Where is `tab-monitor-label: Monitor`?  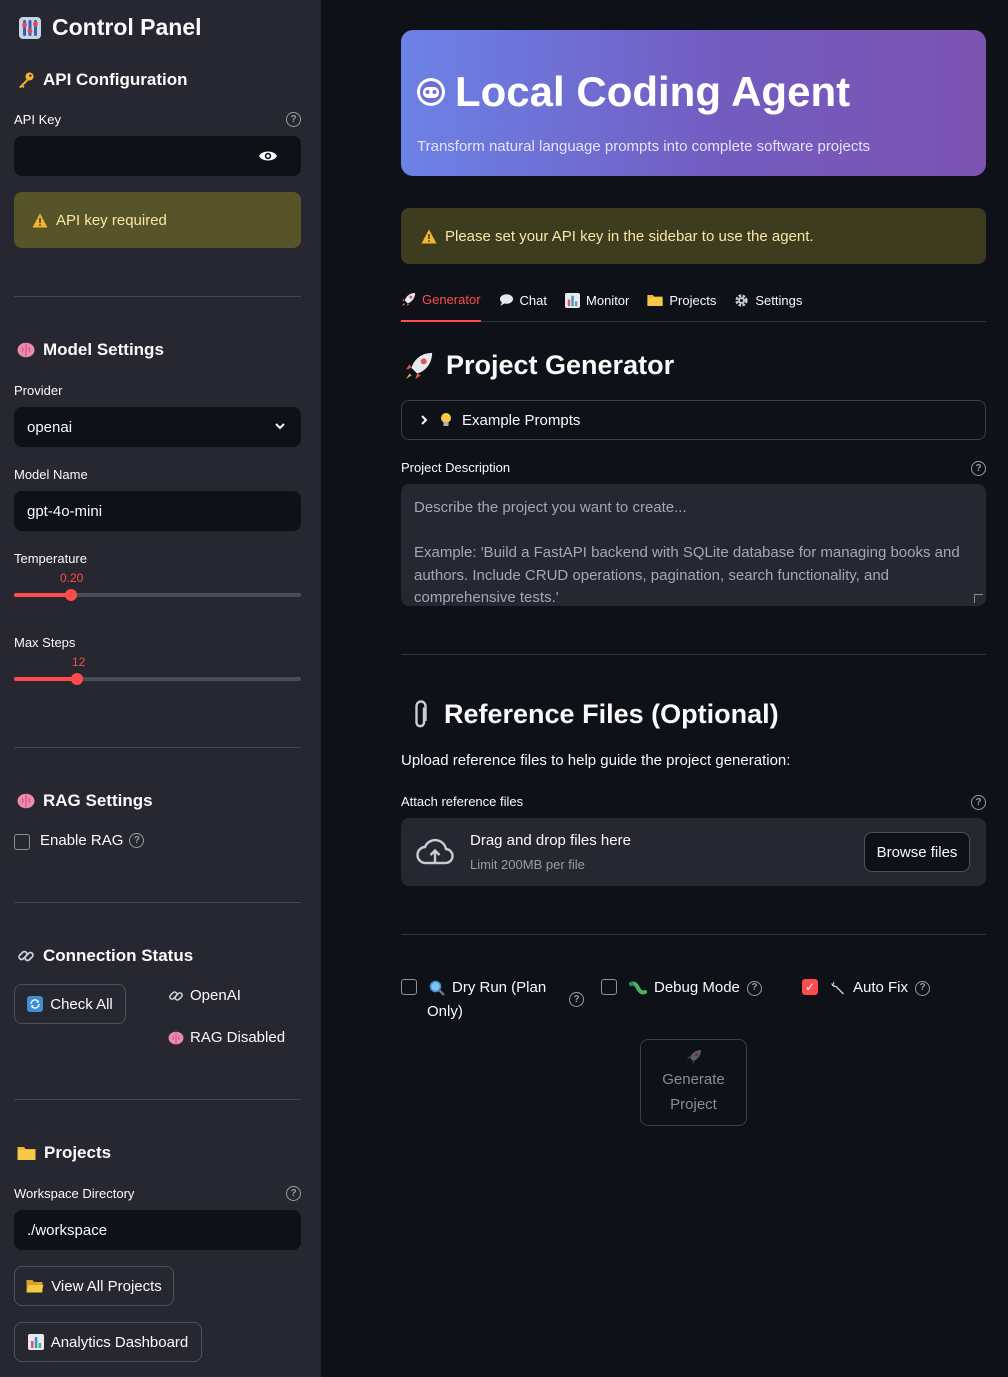
tab-monitor-label: Monitor is located at coordinates (608, 300).